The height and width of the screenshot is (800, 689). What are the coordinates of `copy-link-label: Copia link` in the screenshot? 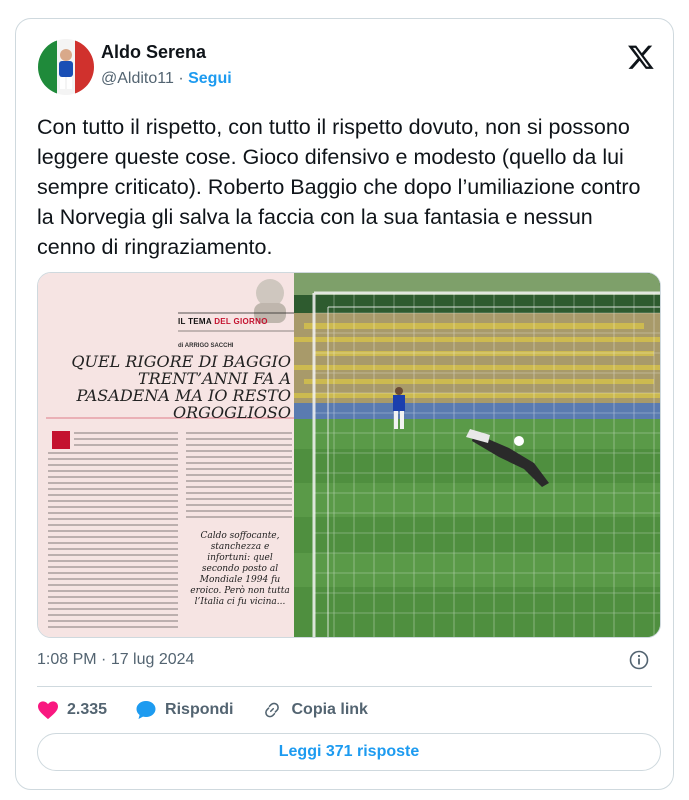 It's located at (329, 709).